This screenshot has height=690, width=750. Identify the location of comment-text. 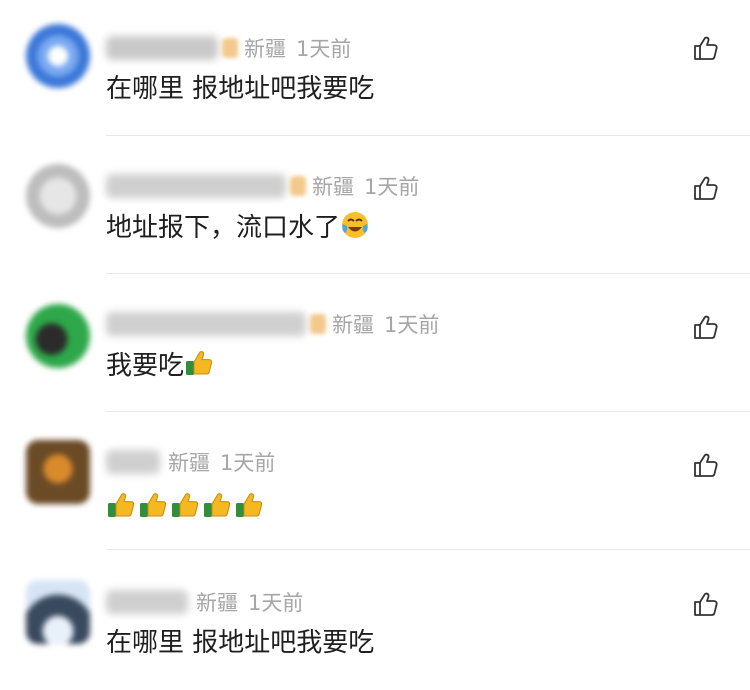
(186, 507).